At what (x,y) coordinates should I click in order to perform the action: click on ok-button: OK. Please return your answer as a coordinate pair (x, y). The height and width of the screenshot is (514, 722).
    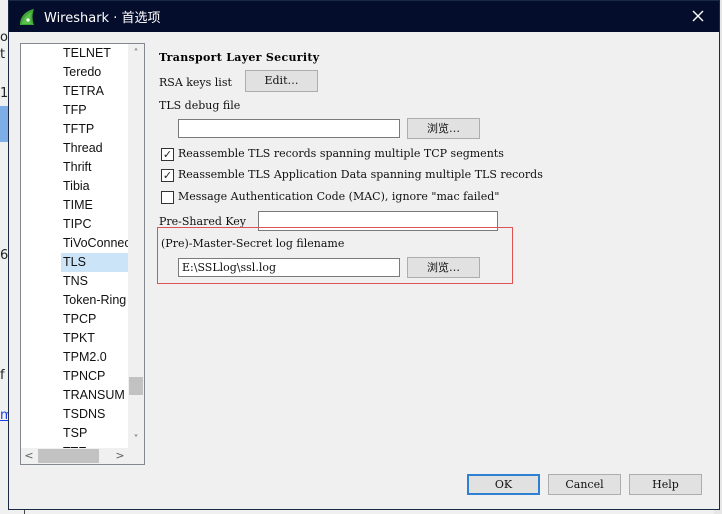
    Looking at the image, I should click on (503, 484).